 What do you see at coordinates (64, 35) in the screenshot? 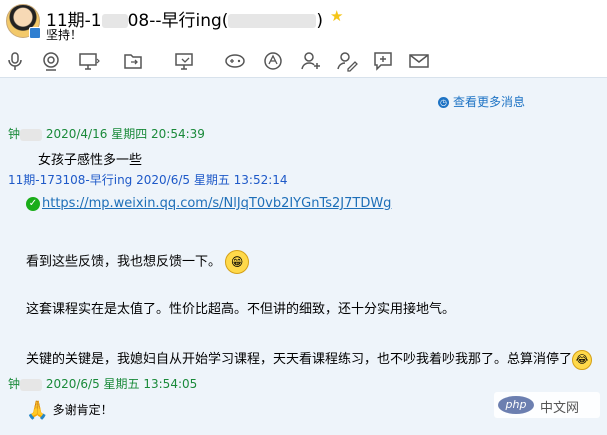
I see `signature: 坚持！` at bounding box center [64, 35].